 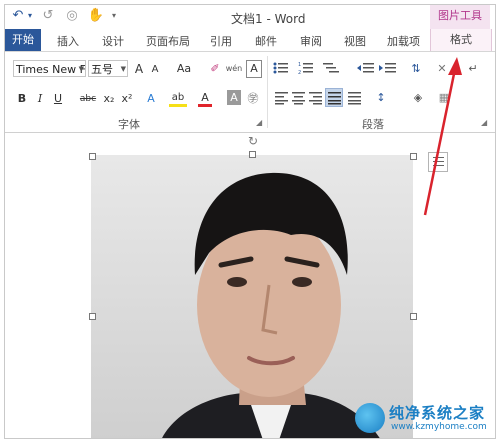 What do you see at coordinates (370, 418) in the screenshot?
I see `watermark-logo-icon` at bounding box center [370, 418].